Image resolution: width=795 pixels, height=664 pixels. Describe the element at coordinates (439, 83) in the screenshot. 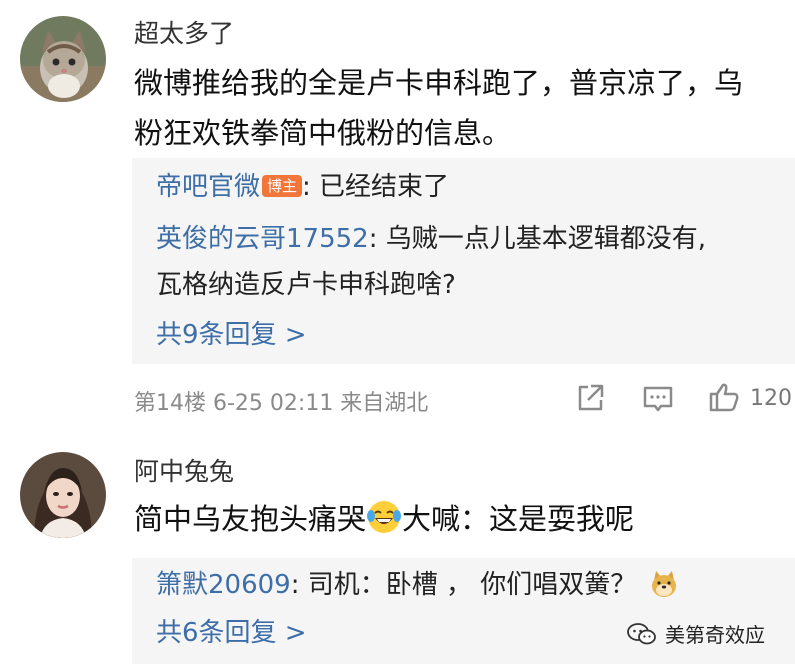

I see `comment-text-line: 微博推给我的全是卢卡申科跑了，普京凉了，乌` at that location.